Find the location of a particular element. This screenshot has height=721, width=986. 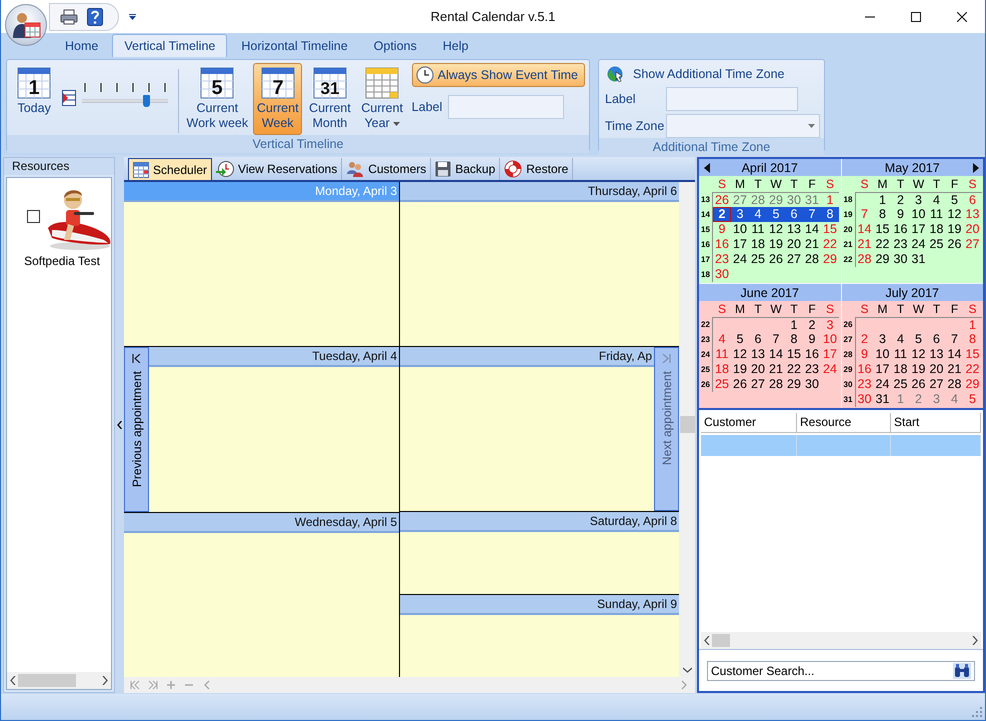

calendar-week: 9 10 11 12 13 14 15 is located at coordinates (919, 354).